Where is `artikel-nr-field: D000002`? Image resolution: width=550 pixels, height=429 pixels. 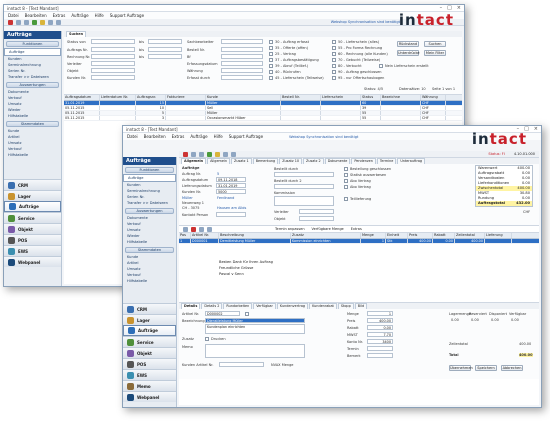
artikel-nr-field: D000002 is located at coordinates (222, 313).